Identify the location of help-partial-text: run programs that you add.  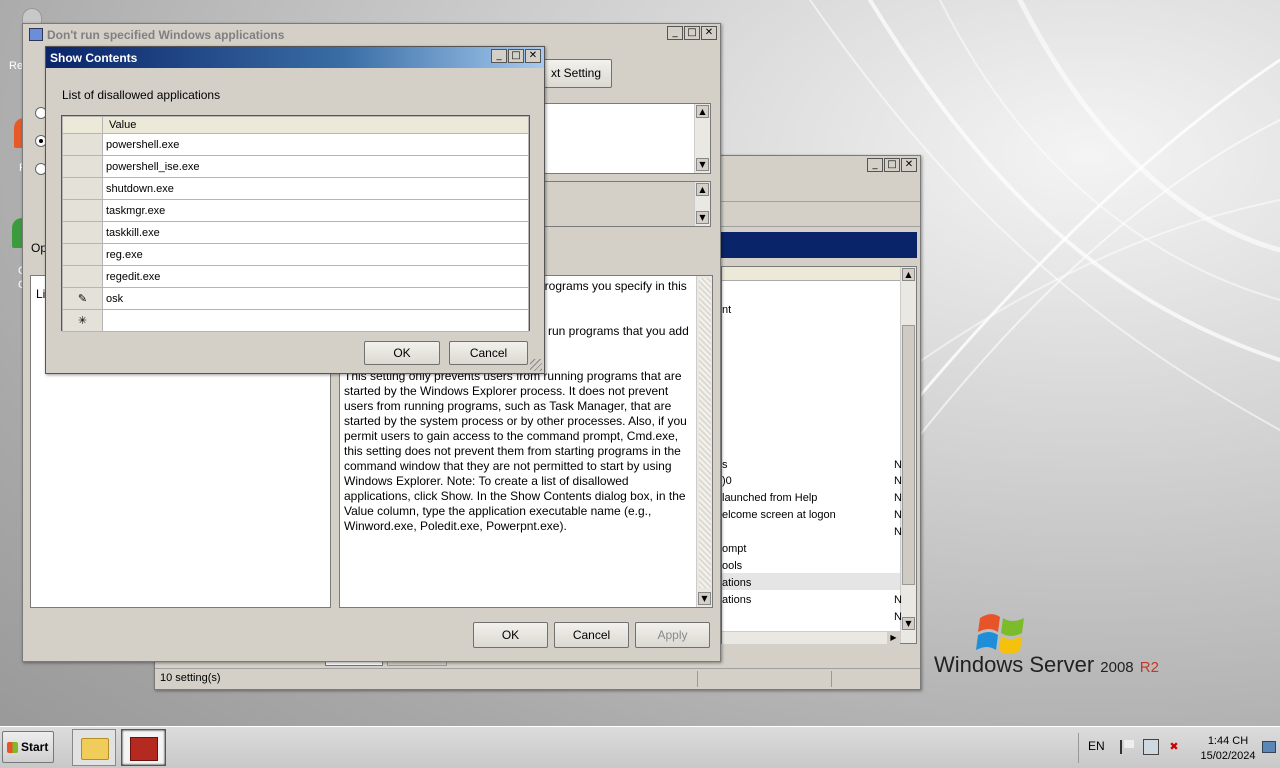
(618, 331).